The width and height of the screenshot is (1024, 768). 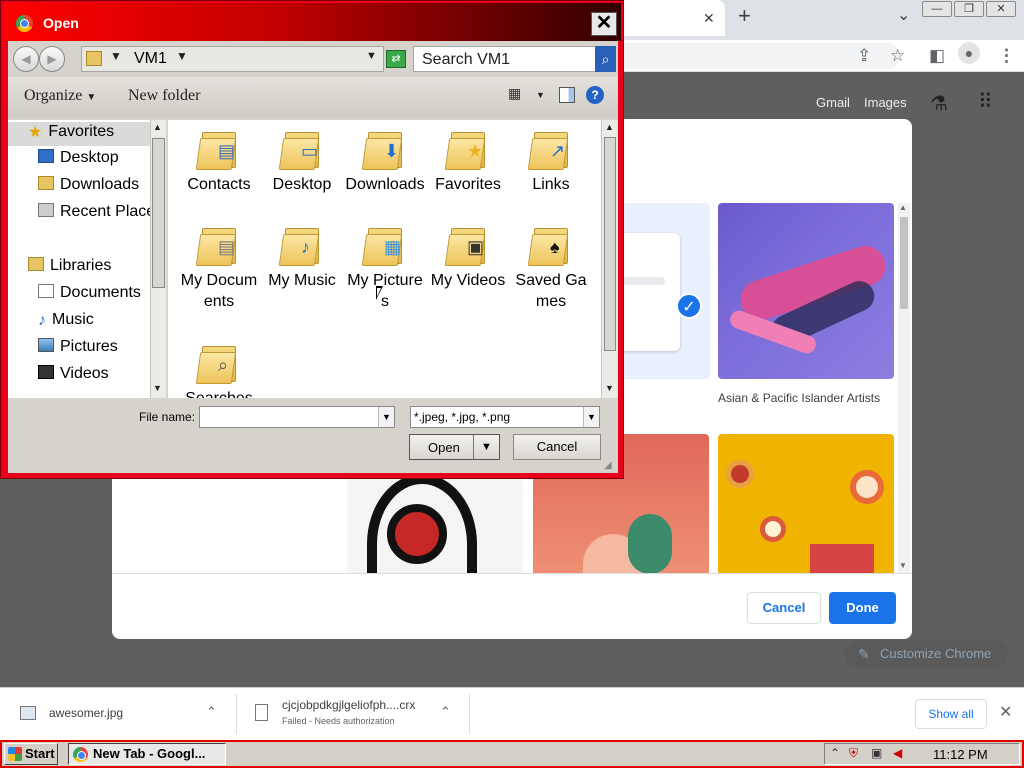 What do you see at coordinates (969, 53) in the screenshot?
I see `profile-avatar-icon: ●` at bounding box center [969, 53].